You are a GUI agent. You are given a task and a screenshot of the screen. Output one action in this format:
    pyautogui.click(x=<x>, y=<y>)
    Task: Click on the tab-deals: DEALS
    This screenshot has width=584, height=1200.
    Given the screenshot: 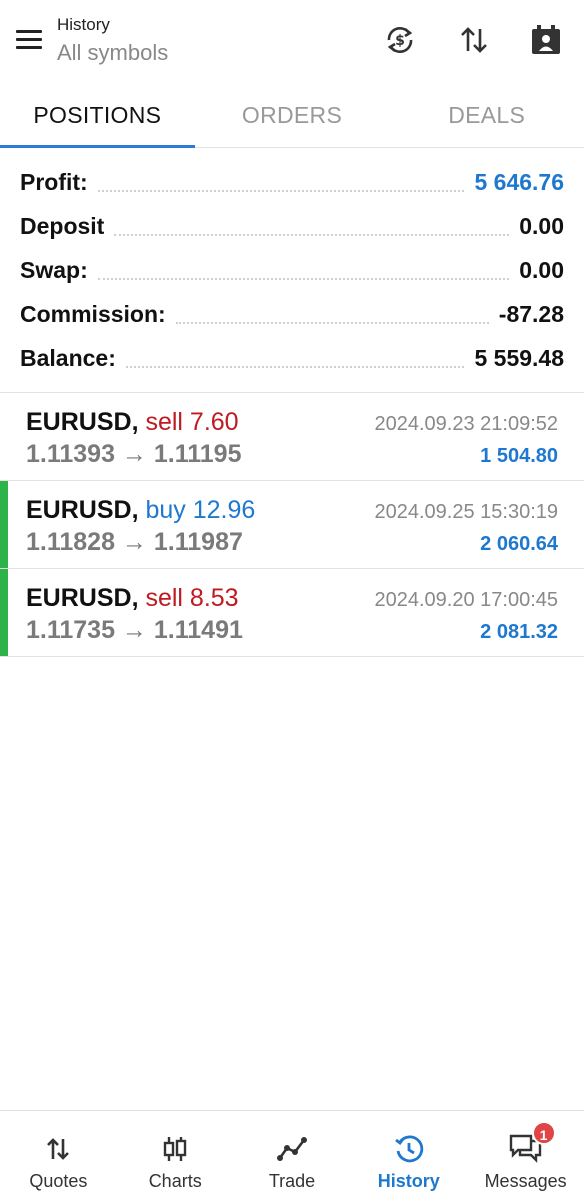 What is the action you would take?
    pyautogui.click(x=486, y=114)
    